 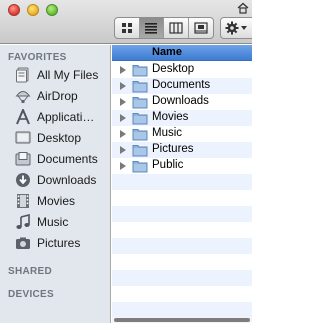 I want to click on list-item-name: Public, so click(x=168, y=165).